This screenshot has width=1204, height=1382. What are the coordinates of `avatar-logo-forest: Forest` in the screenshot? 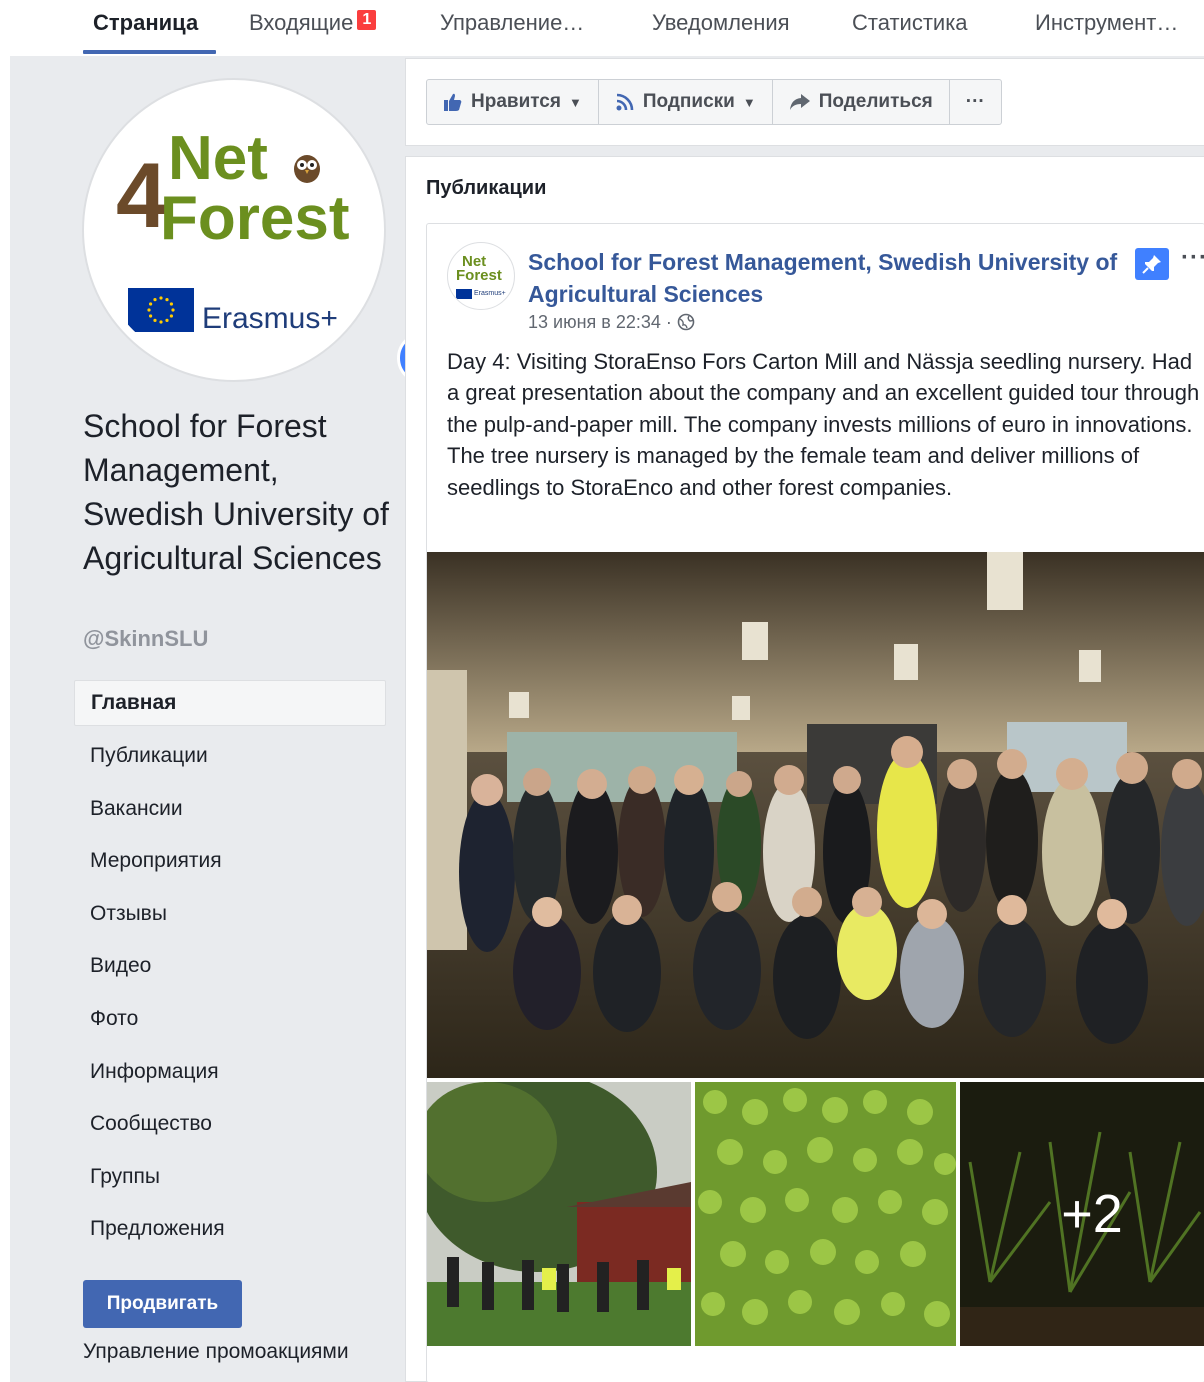 It's located at (479, 275).